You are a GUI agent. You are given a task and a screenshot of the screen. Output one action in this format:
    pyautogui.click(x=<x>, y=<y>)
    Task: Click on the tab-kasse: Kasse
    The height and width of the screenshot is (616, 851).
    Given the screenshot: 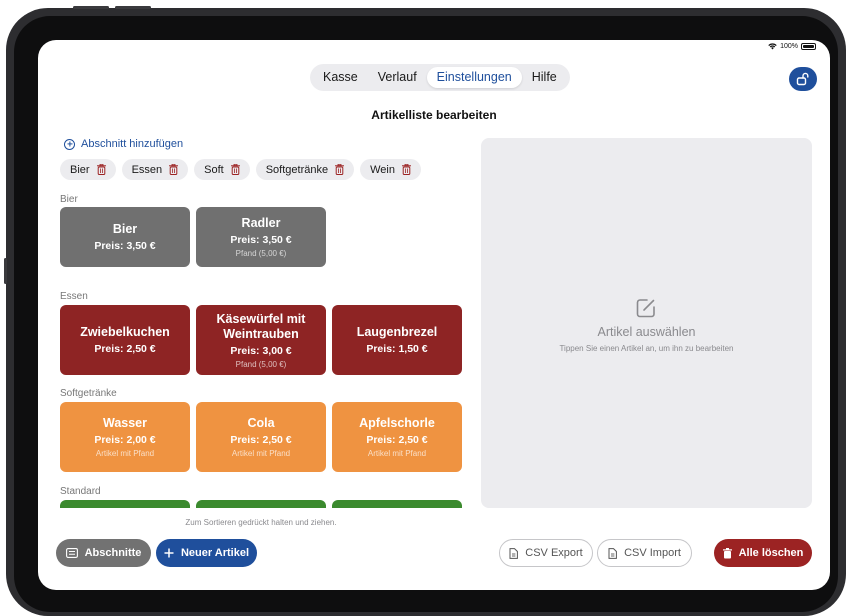 What is the action you would take?
    pyautogui.click(x=340, y=77)
    